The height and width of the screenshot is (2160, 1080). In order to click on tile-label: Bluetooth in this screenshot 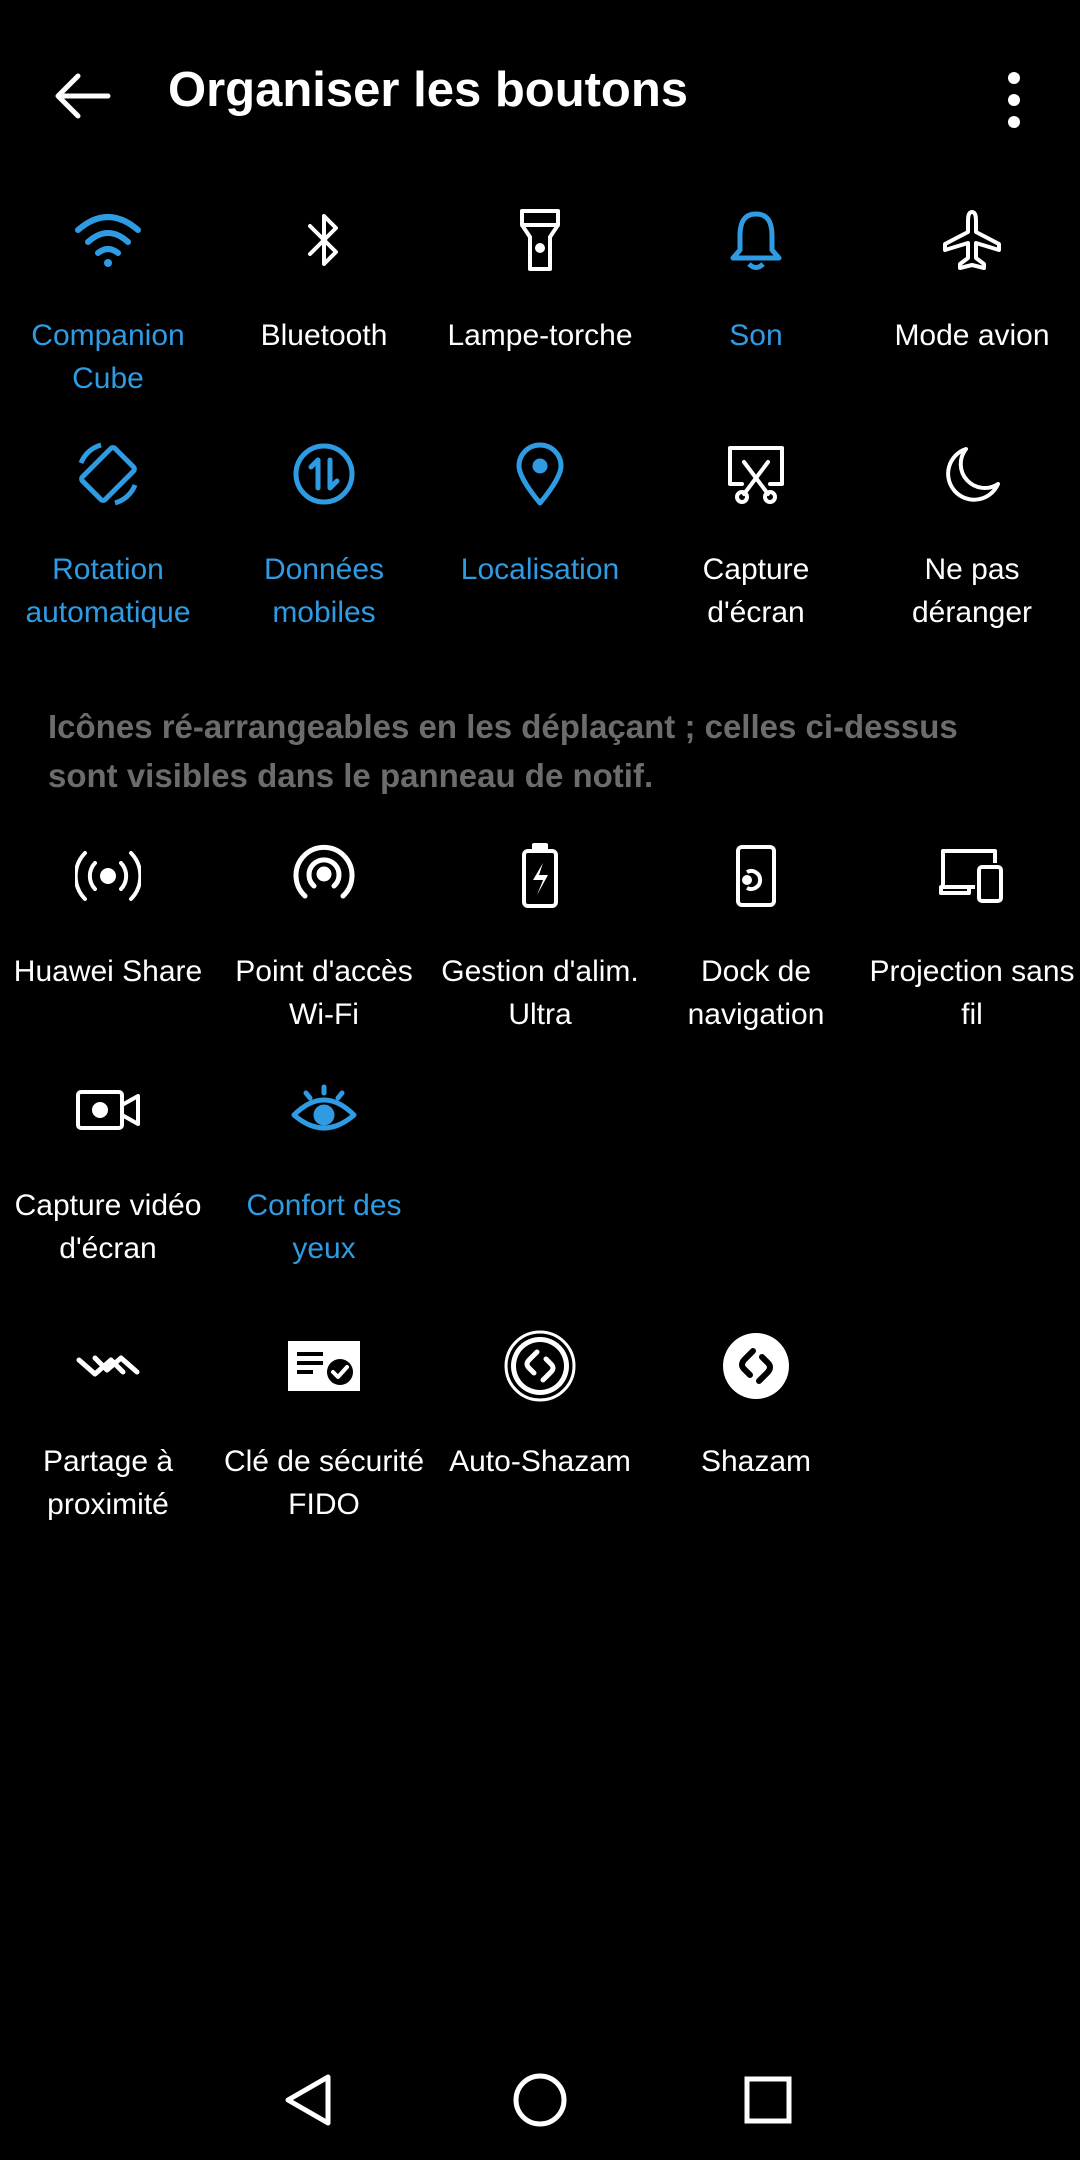, I will do `click(324, 335)`.